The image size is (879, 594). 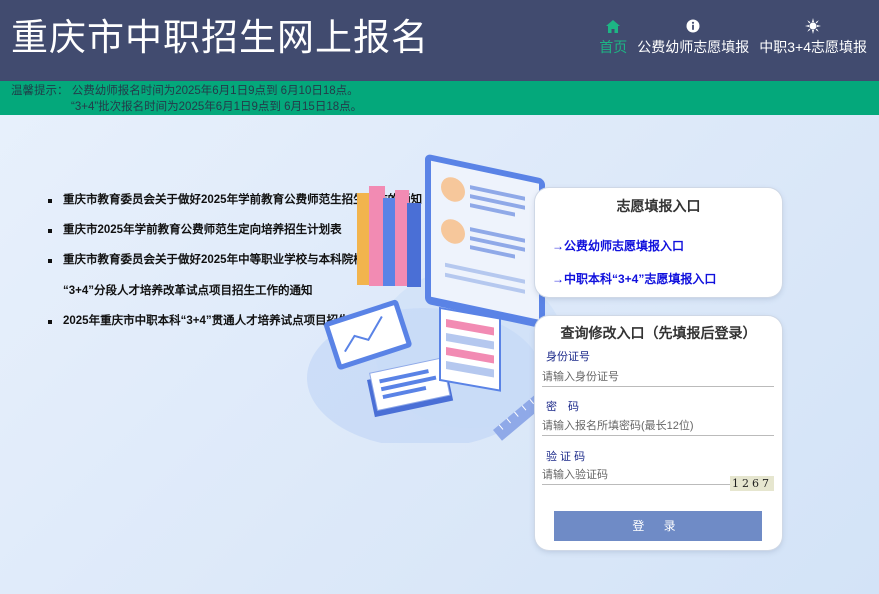 What do you see at coordinates (568, 357) in the screenshot?
I see `id-label: 身份证号` at bounding box center [568, 357].